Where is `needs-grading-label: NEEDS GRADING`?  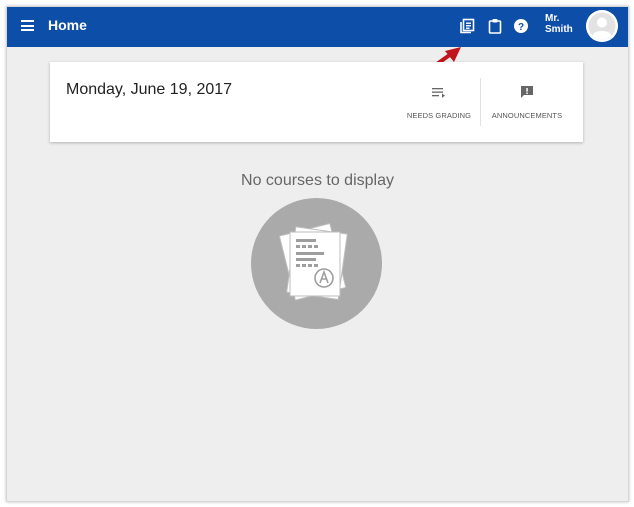
needs-grading-label: NEEDS GRADING is located at coordinates (439, 115).